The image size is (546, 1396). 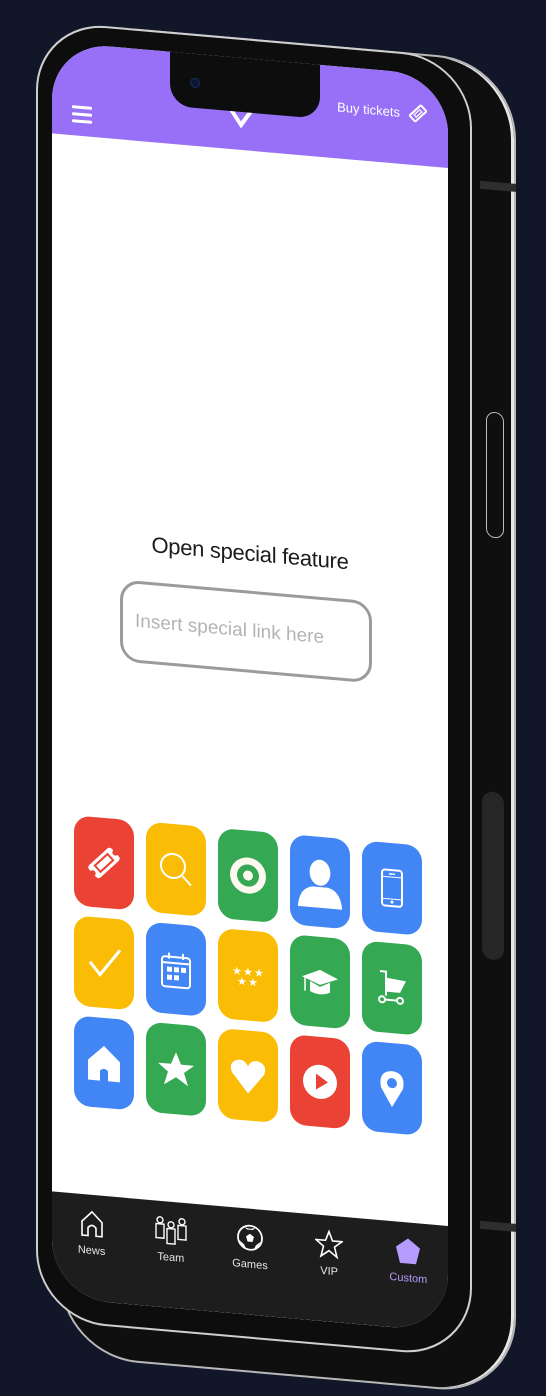 What do you see at coordinates (329, 1271) in the screenshot?
I see `nav-label: VIP` at bounding box center [329, 1271].